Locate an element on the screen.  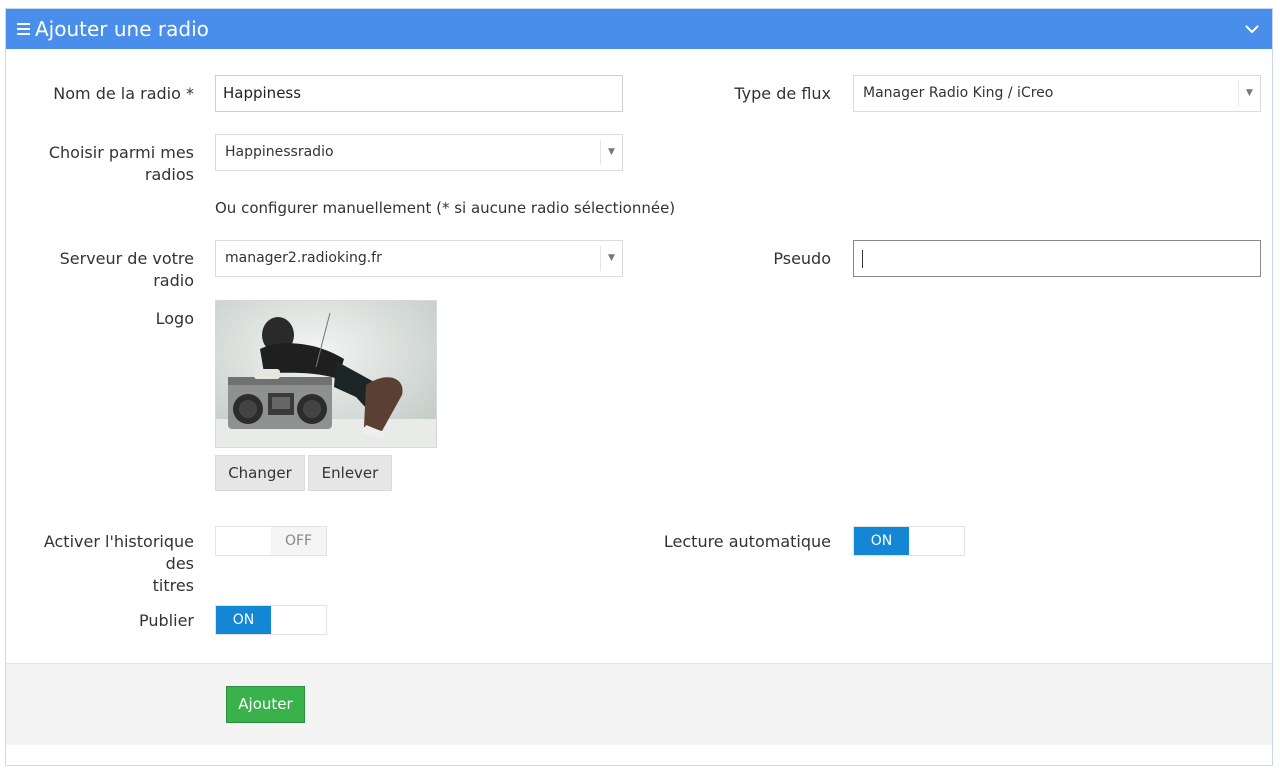
publish-toggle-state: ON is located at coordinates (243, 620).